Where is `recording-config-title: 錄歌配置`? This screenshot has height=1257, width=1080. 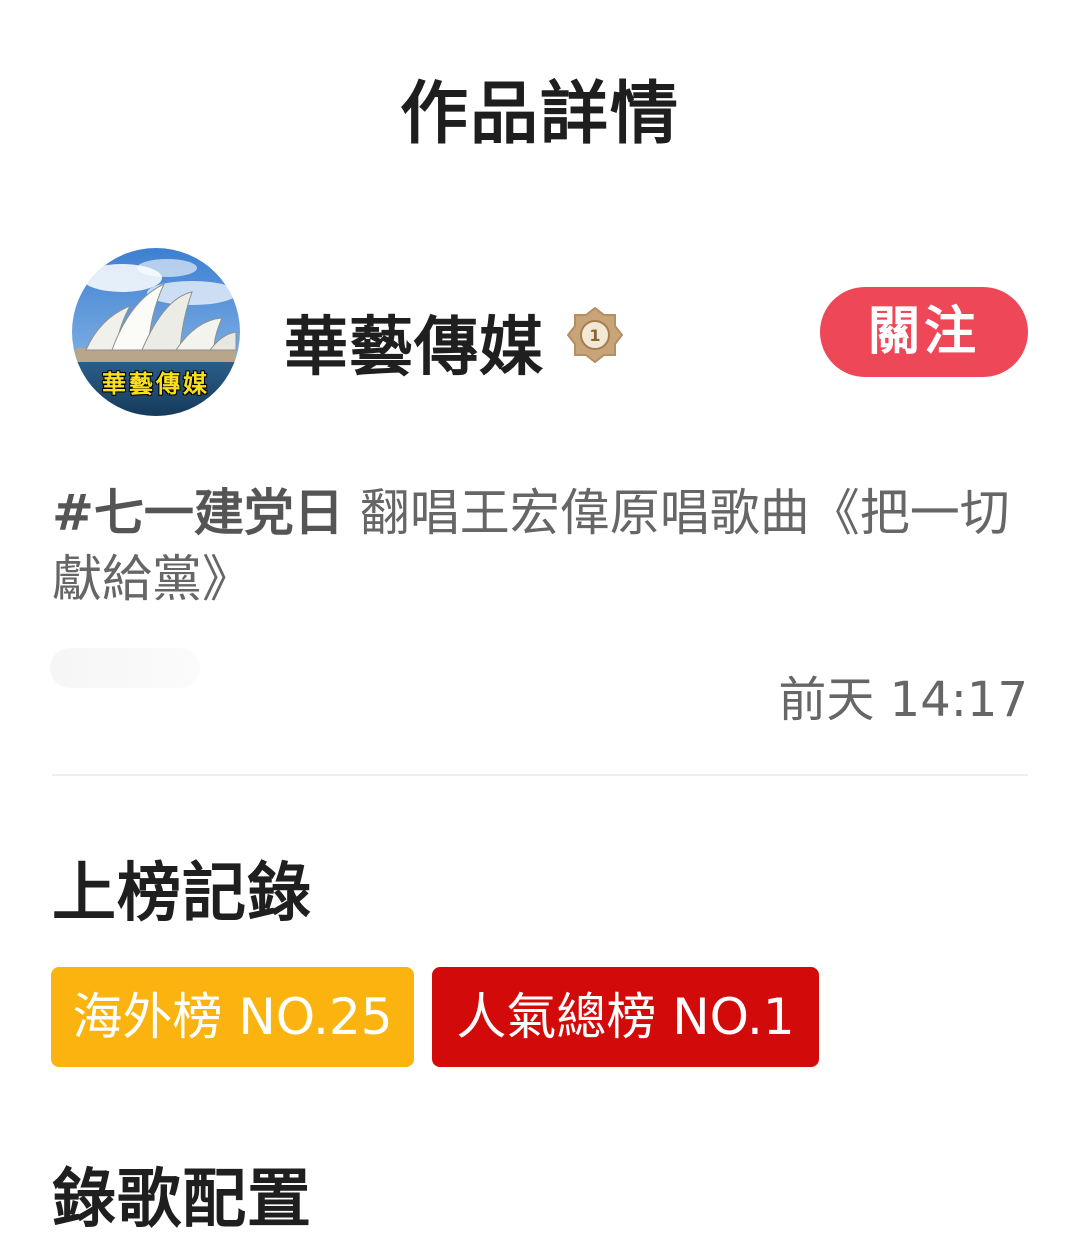 recording-config-title: 錄歌配置 is located at coordinates (182, 1200).